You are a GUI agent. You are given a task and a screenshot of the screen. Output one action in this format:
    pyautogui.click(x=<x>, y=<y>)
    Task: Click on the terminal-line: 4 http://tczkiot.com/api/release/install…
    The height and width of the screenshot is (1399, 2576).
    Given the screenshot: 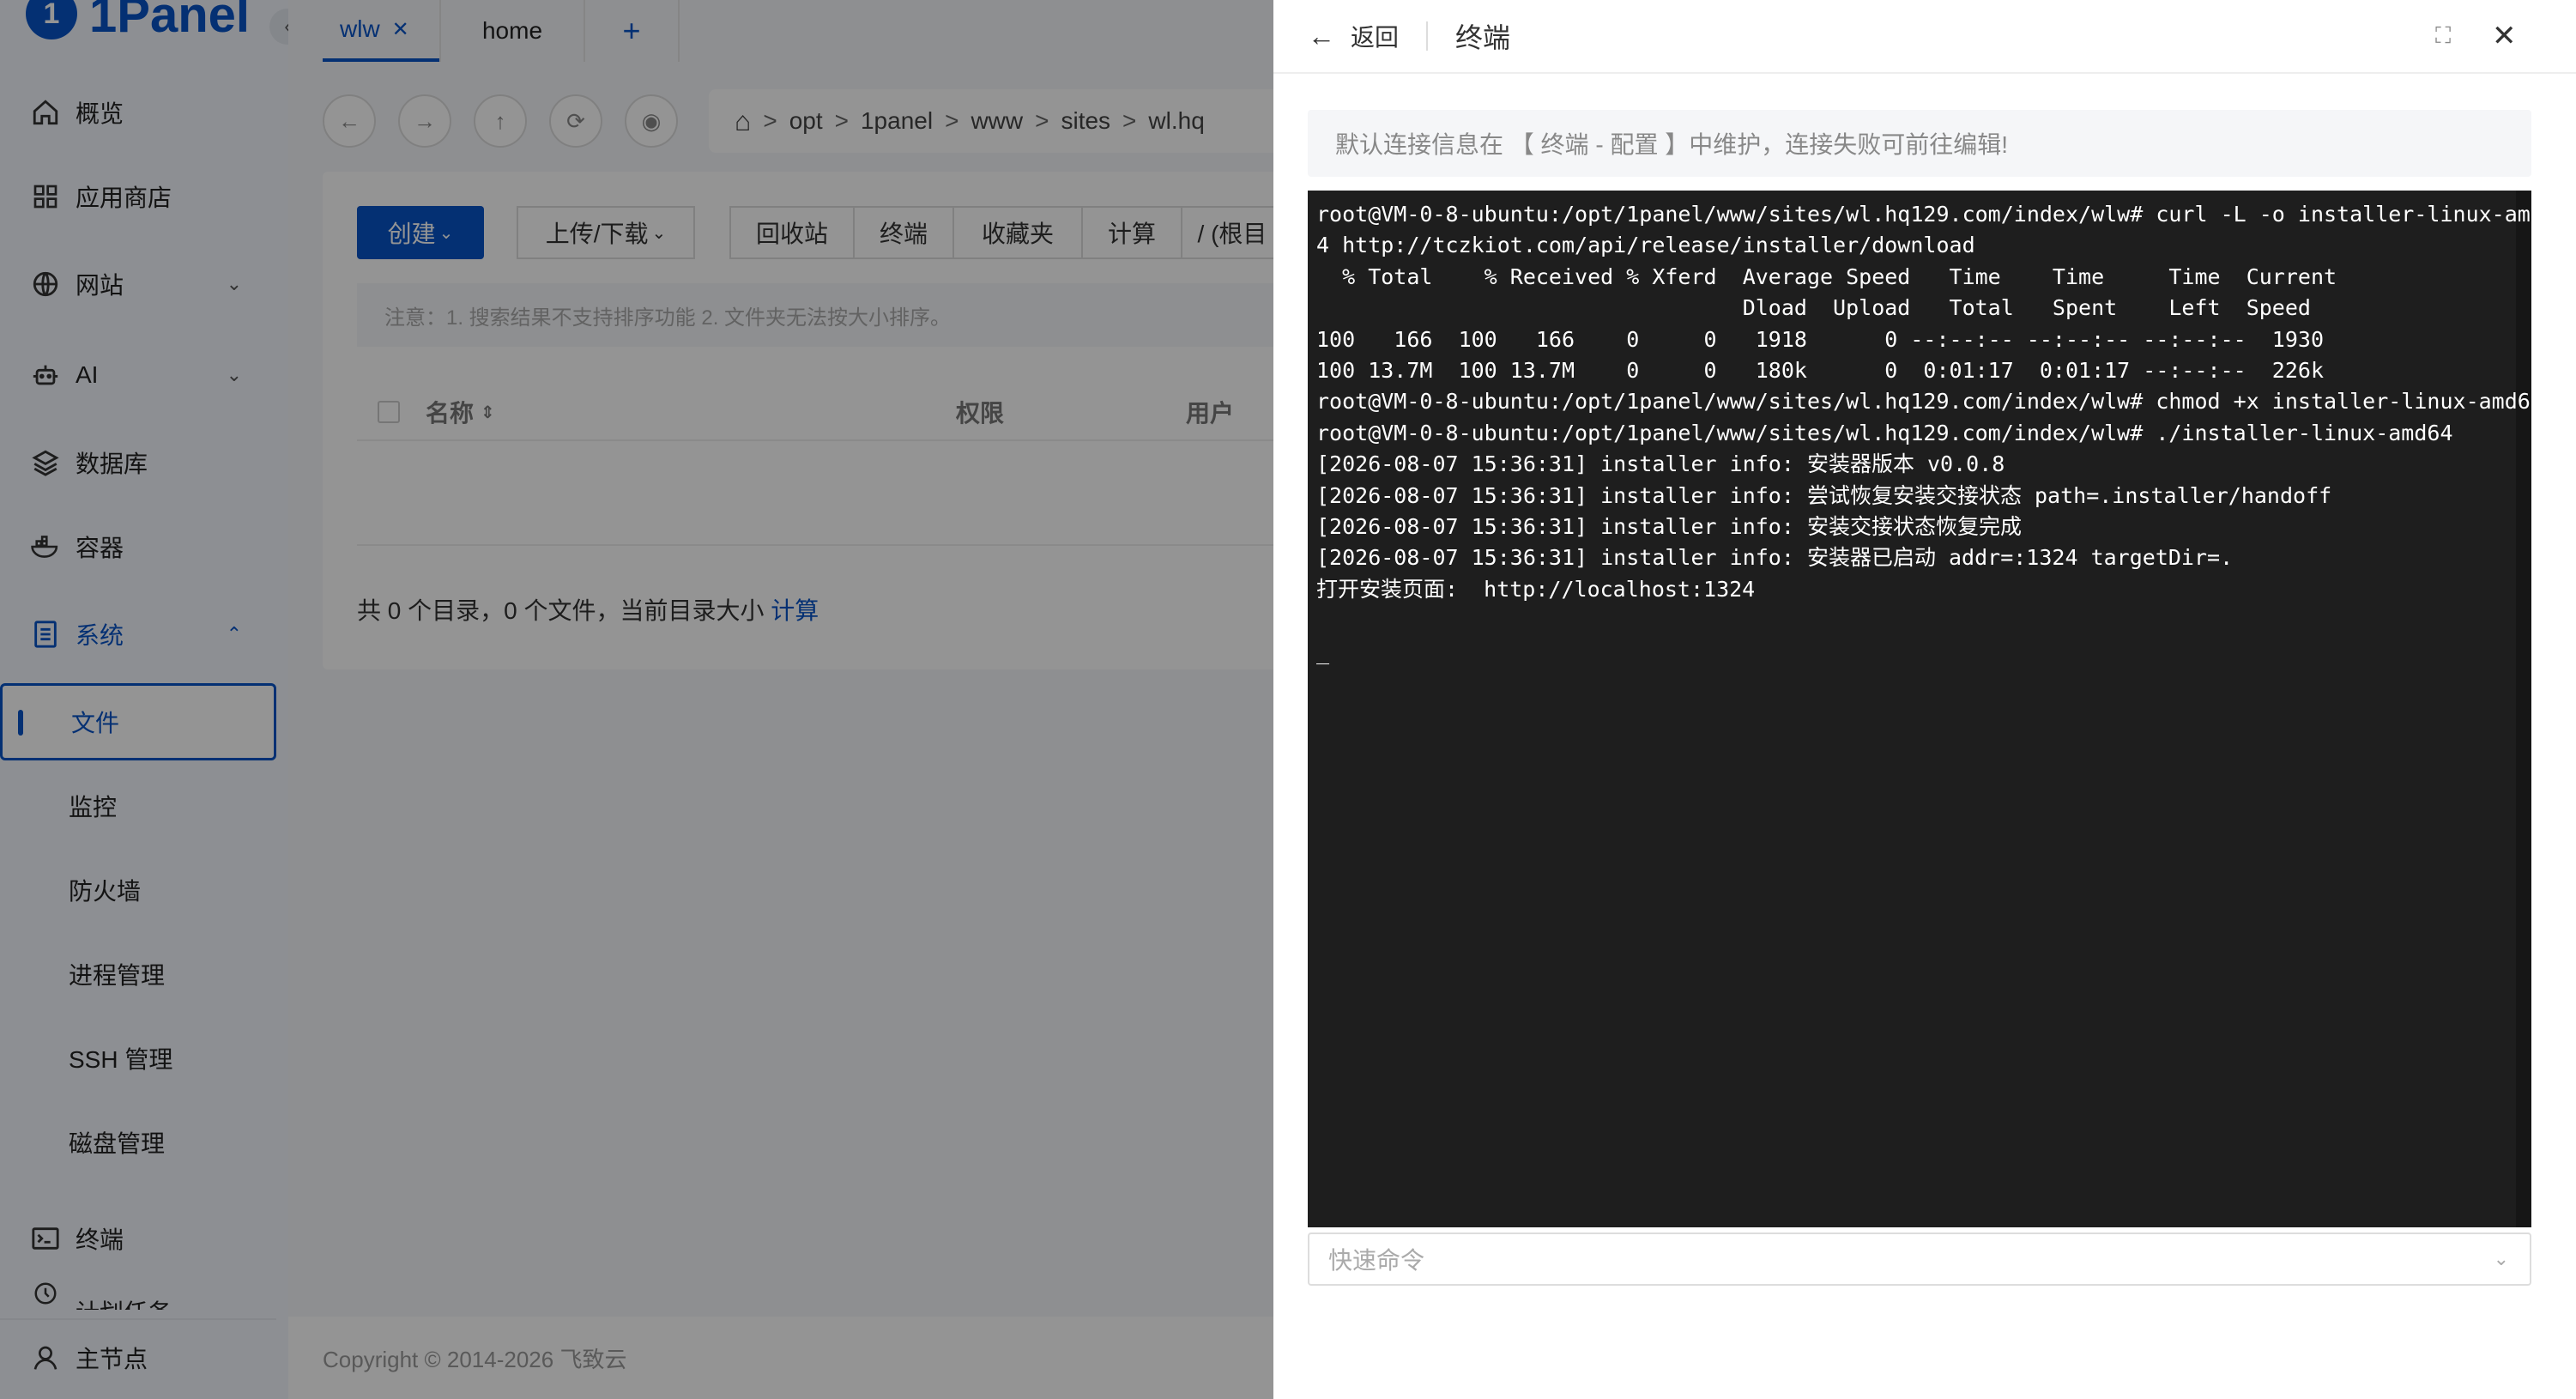 What is the action you would take?
    pyautogui.click(x=1645, y=245)
    